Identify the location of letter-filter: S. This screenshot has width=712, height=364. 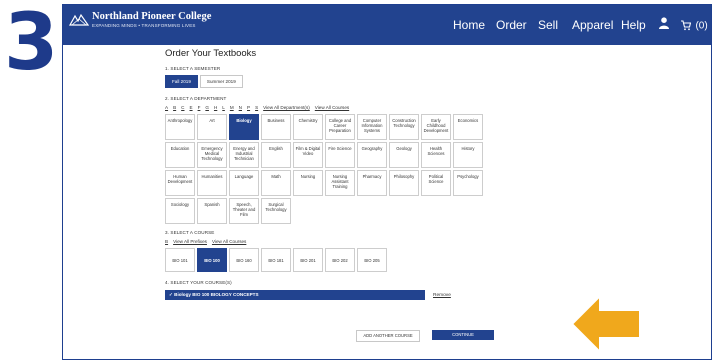
(256, 107).